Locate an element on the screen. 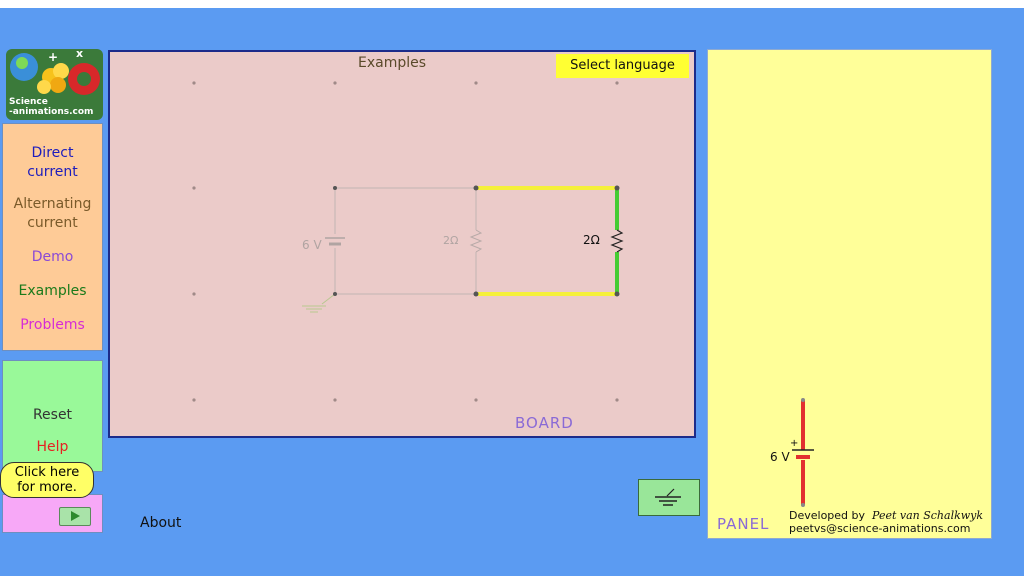  play-button is located at coordinates (75, 516).